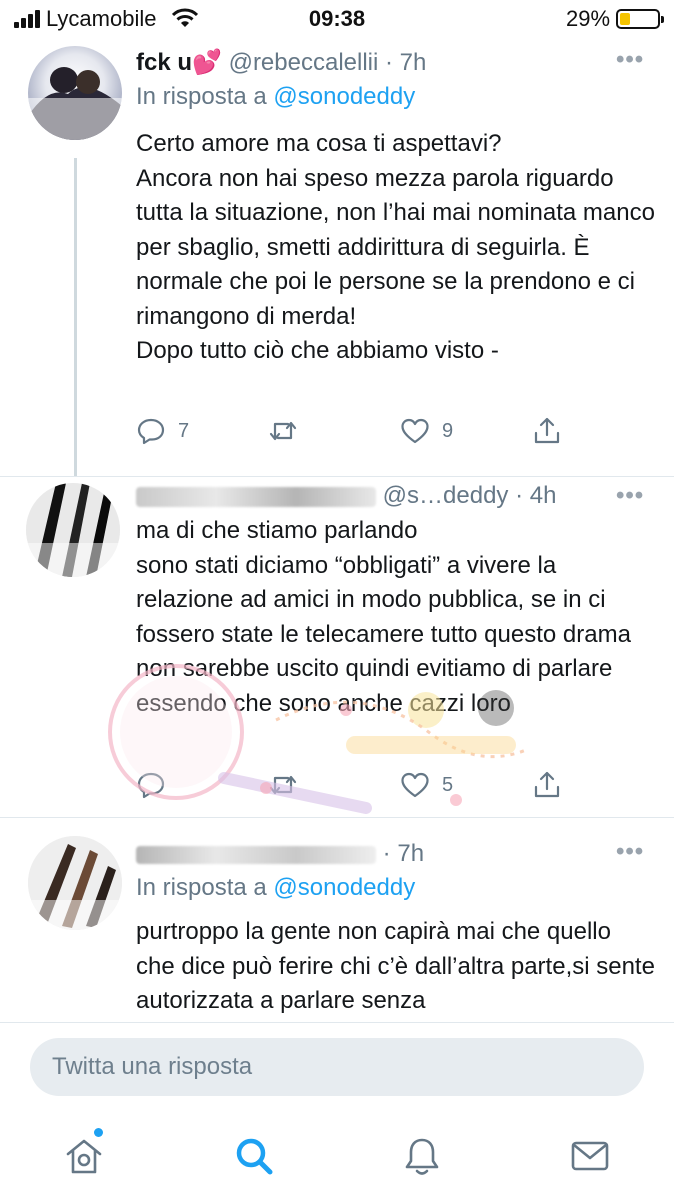  I want to click on bottom-tab-bar, so click(337, 1156).